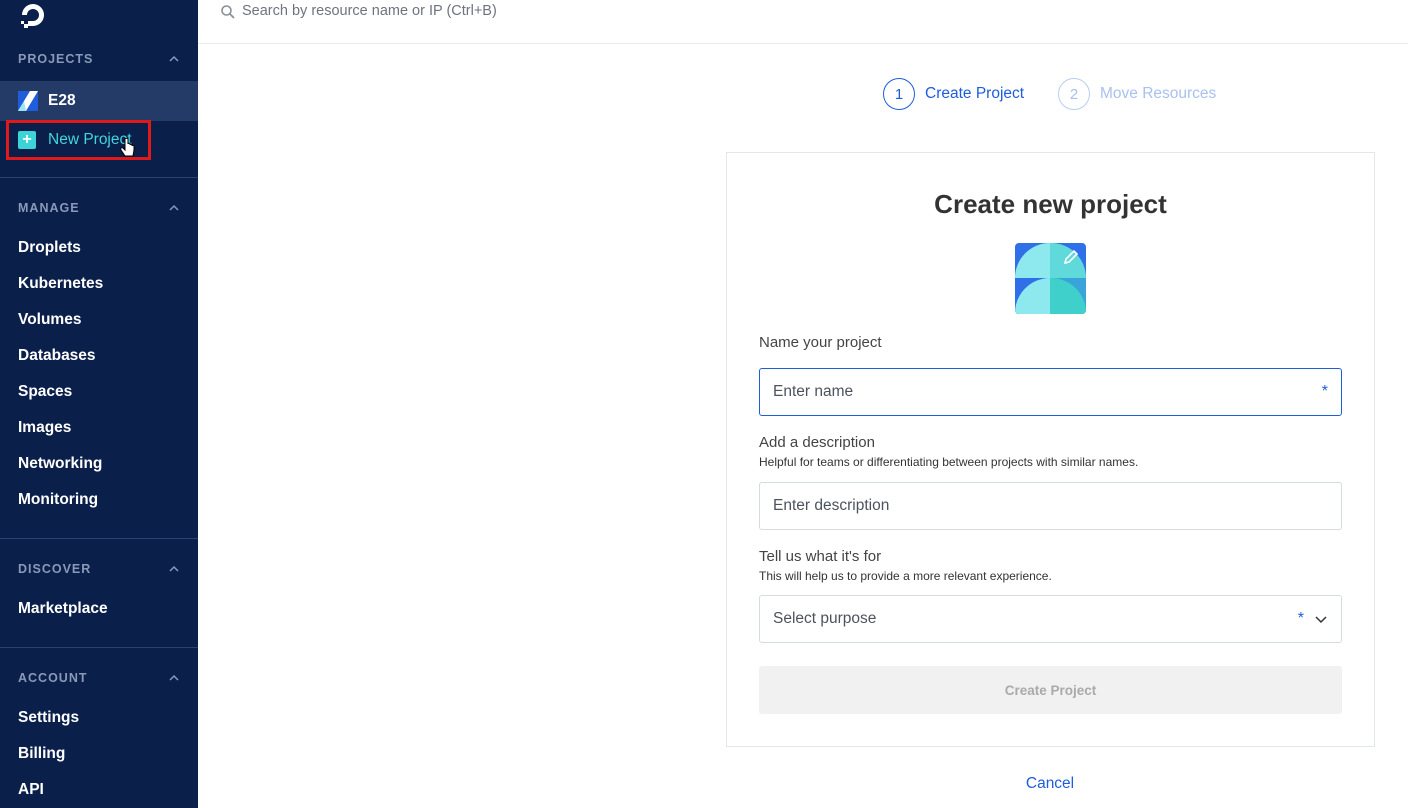 The width and height of the screenshot is (1408, 808). What do you see at coordinates (975, 93) in the screenshot?
I see `step-label: Create Project` at bounding box center [975, 93].